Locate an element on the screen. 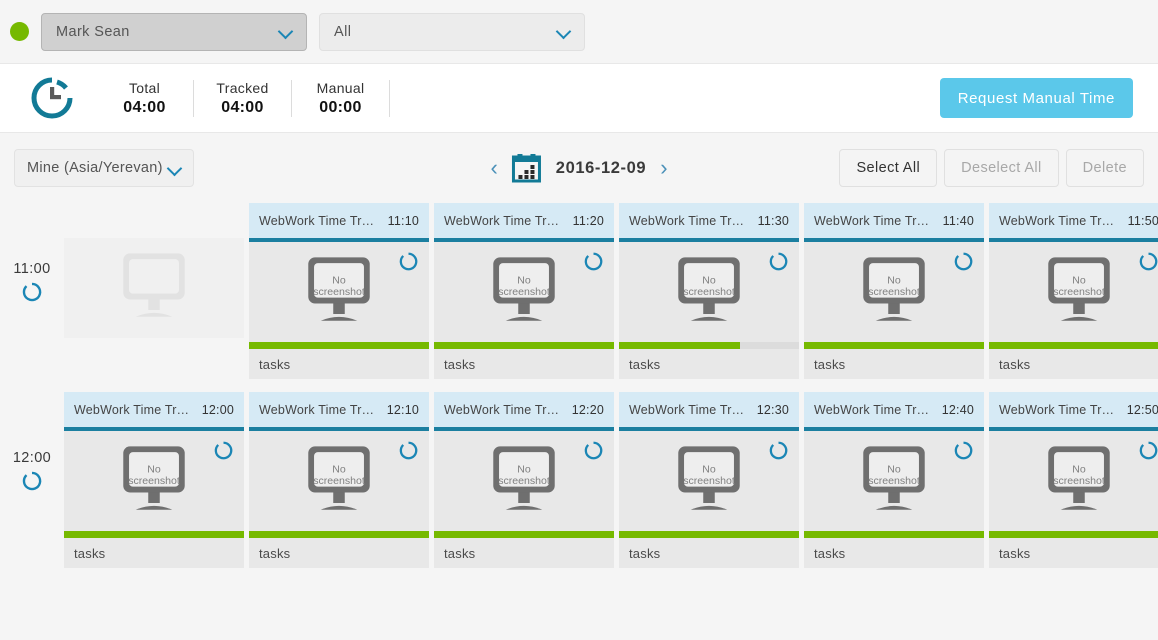  screenshot-card-inner: WebWork Time Tr… 12:30 No screenshot tasks is located at coordinates (709, 480).